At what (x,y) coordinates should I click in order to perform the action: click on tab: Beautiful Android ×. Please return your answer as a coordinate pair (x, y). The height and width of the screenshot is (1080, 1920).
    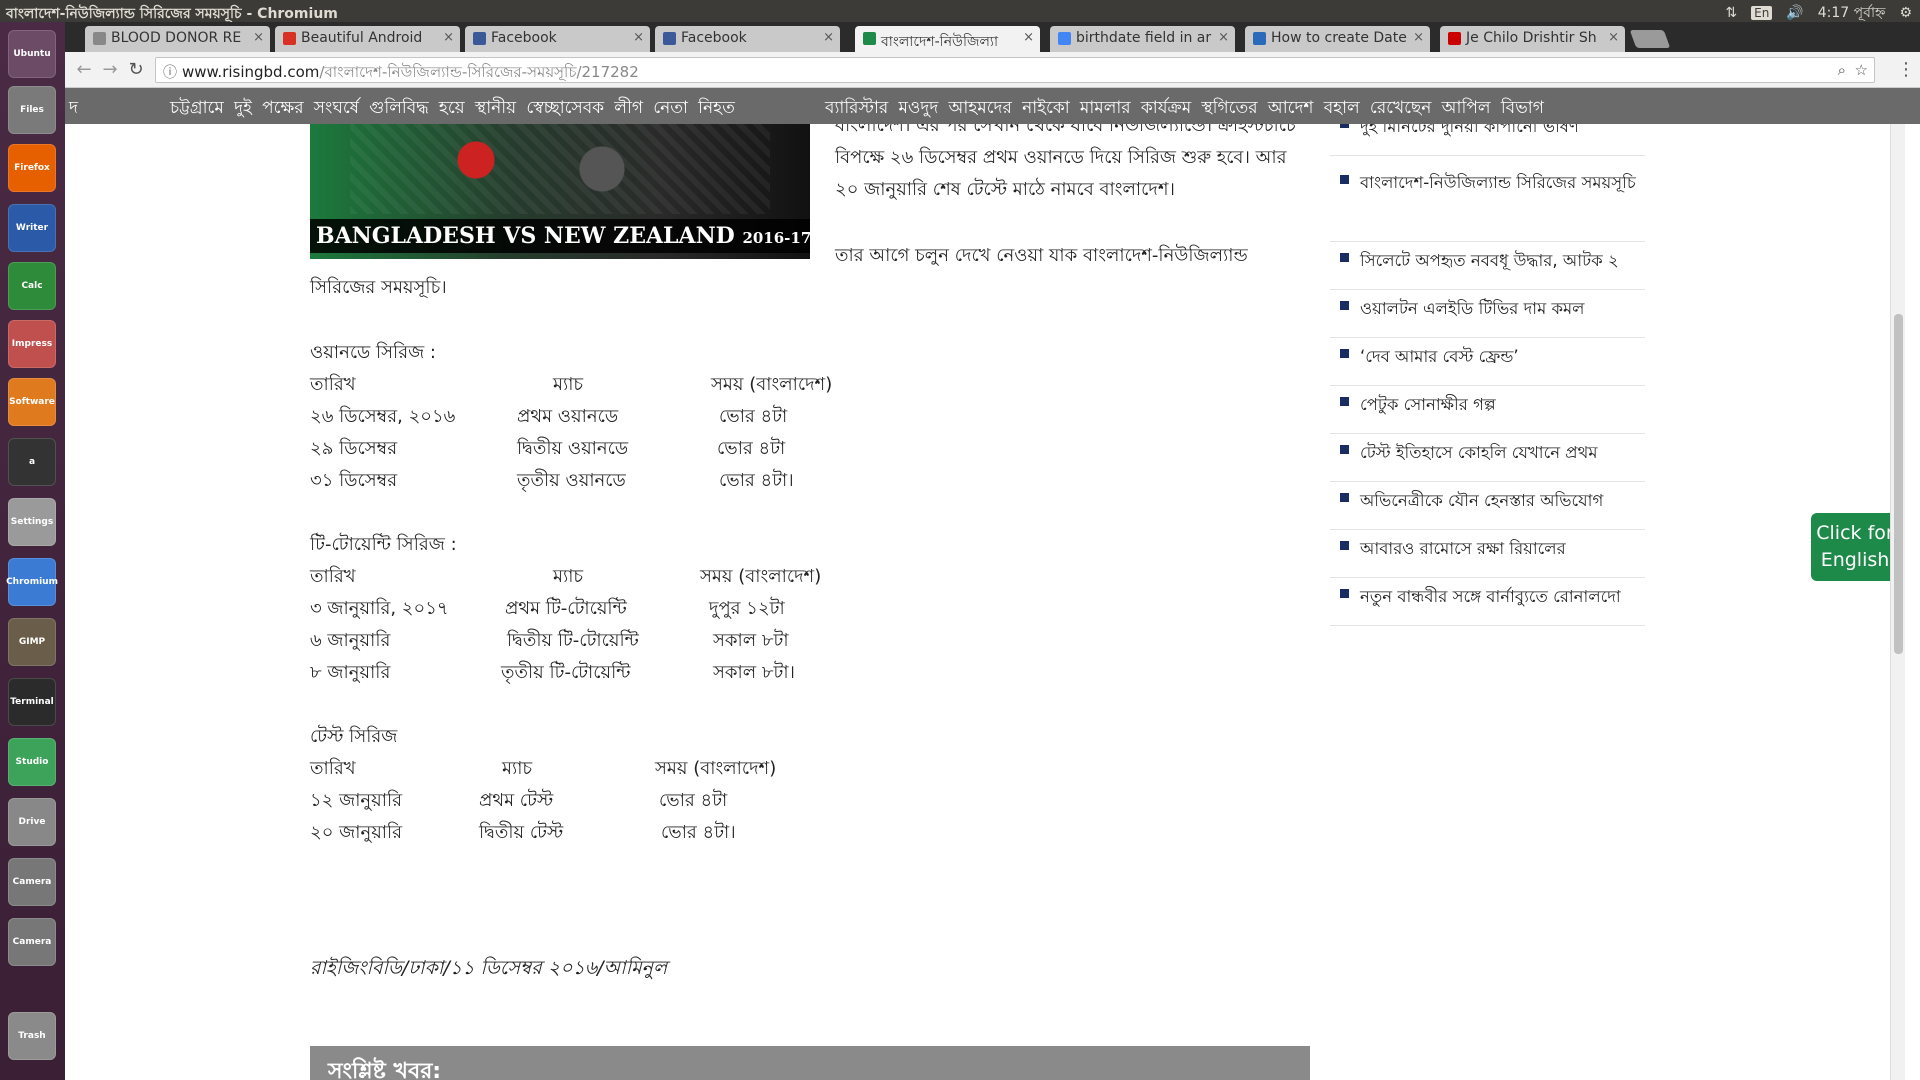
    Looking at the image, I should click on (367, 39).